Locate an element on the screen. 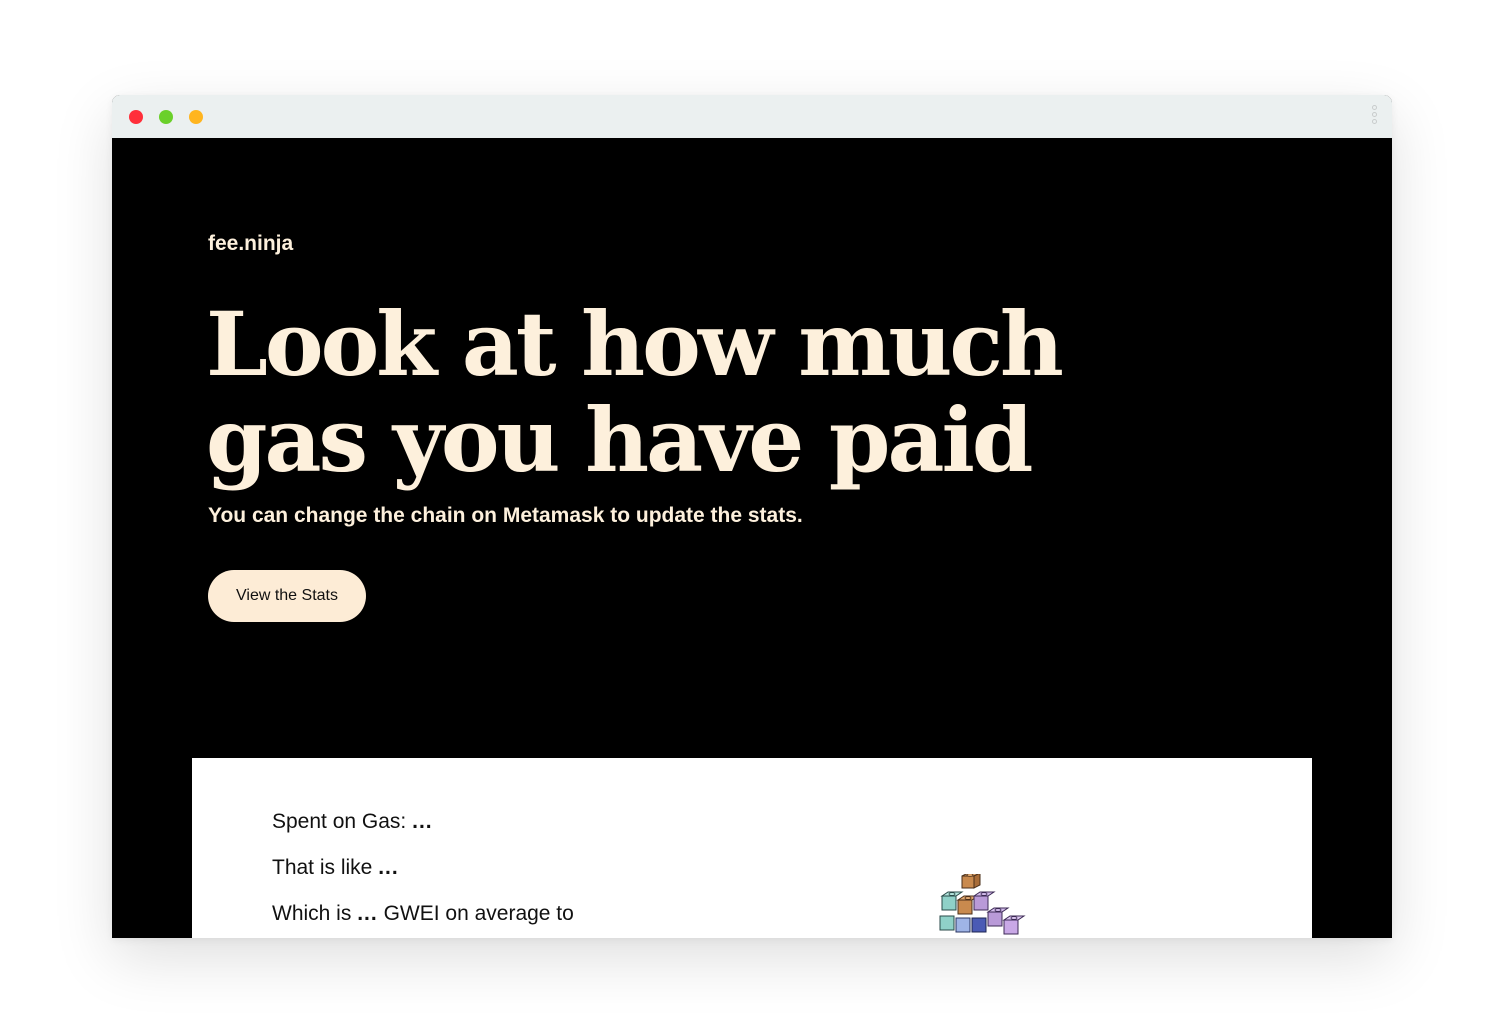 The height and width of the screenshot is (1018, 1504). view-stats-button: View the Stats is located at coordinates (287, 596).